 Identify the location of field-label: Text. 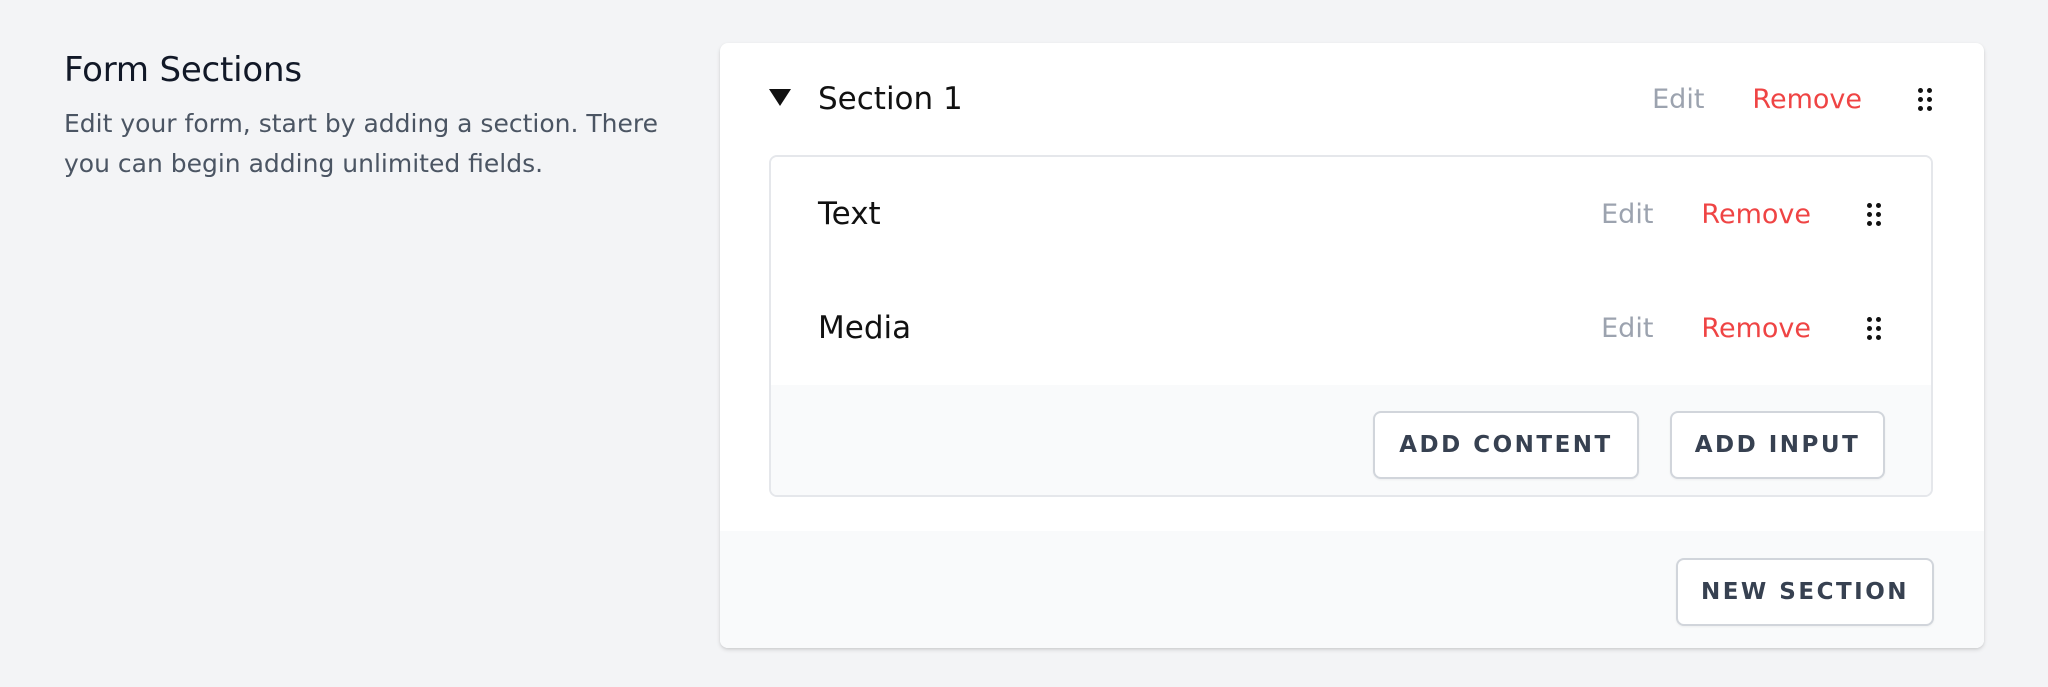
(849, 214).